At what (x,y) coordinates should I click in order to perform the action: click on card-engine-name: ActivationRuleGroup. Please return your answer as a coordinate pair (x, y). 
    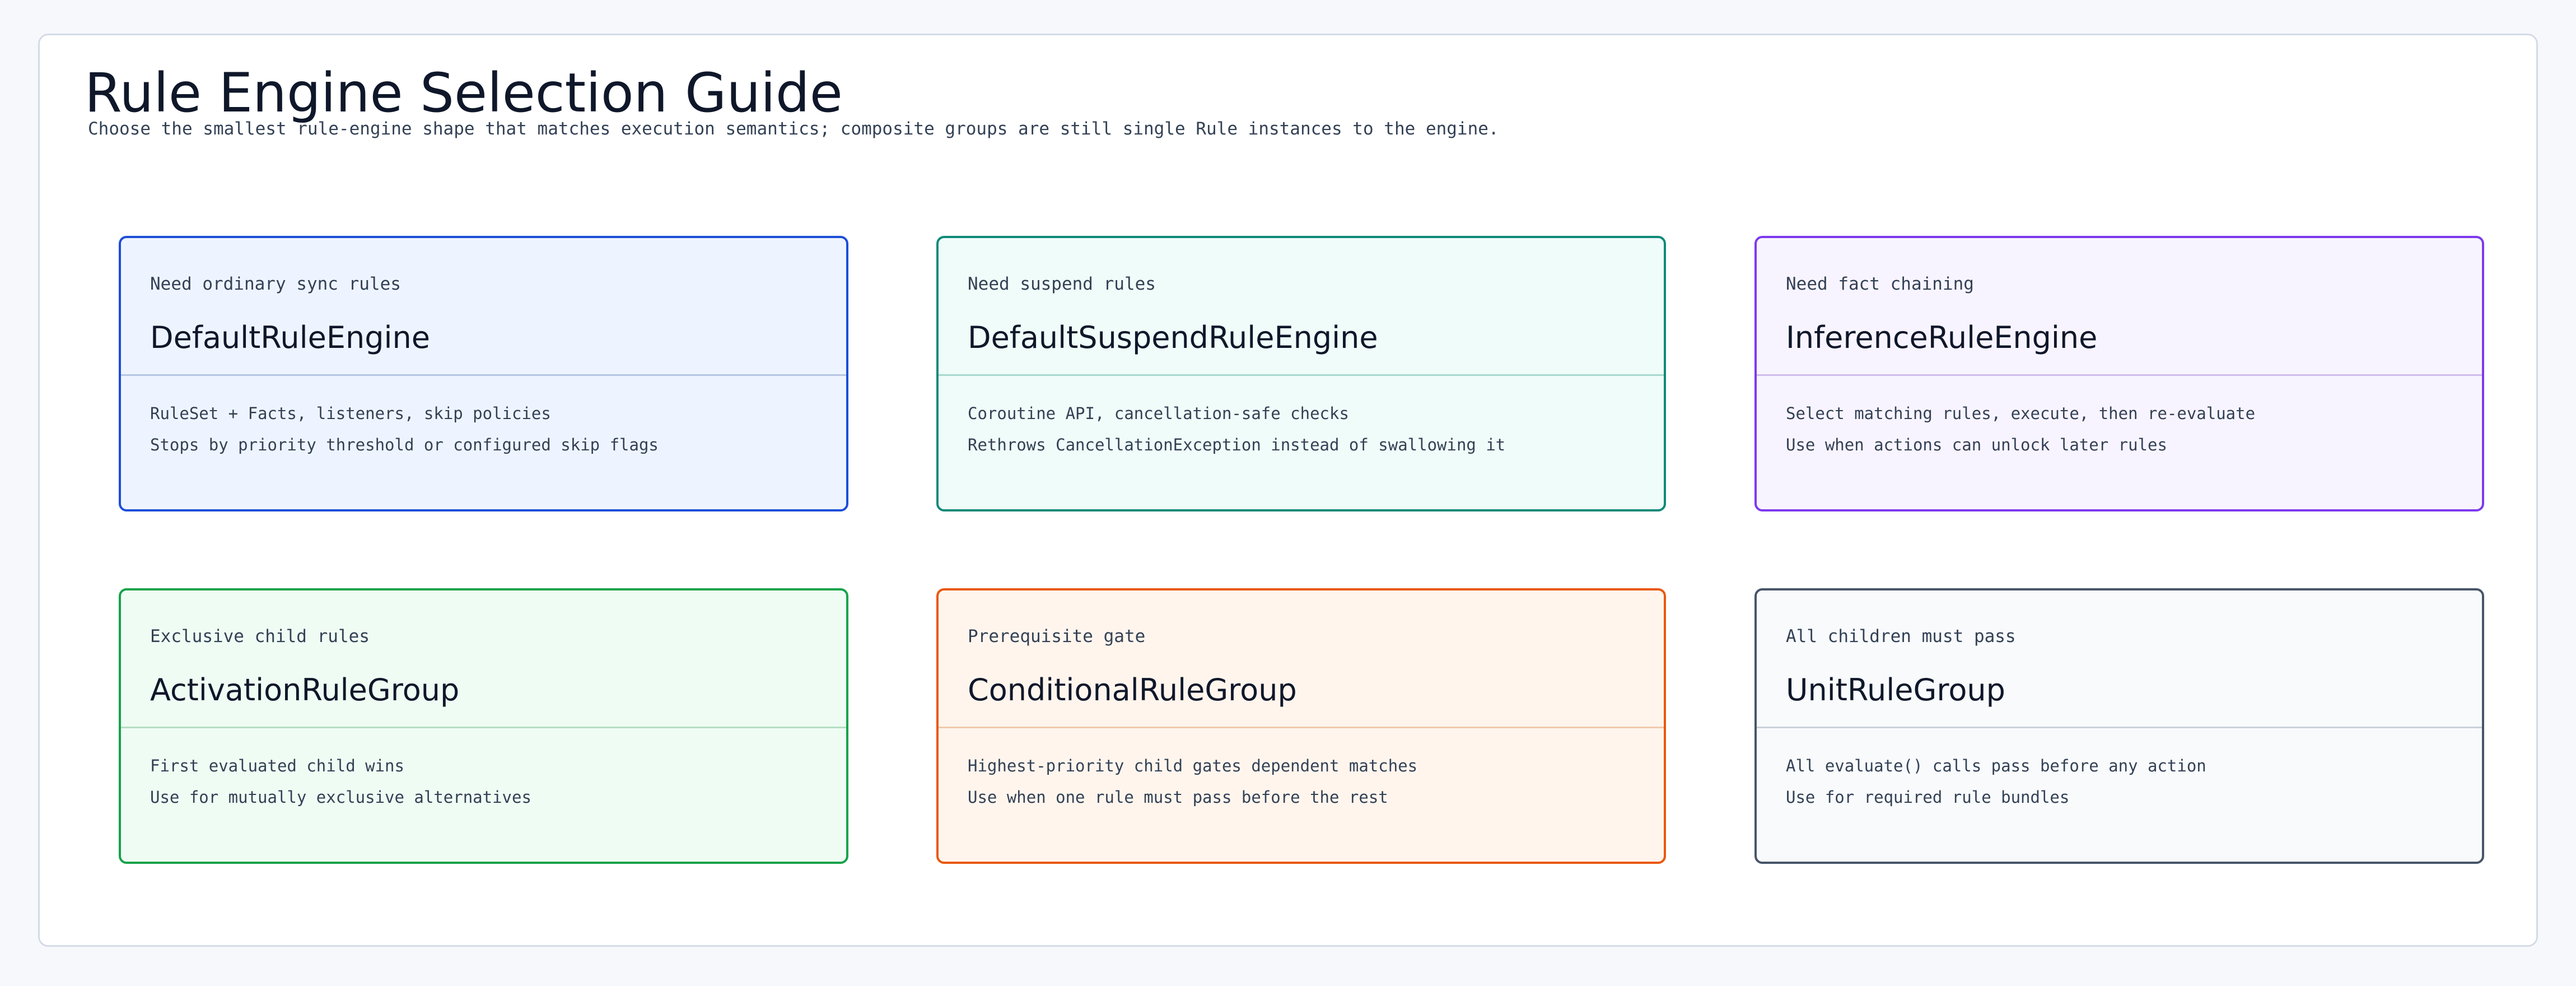
    Looking at the image, I should click on (305, 690).